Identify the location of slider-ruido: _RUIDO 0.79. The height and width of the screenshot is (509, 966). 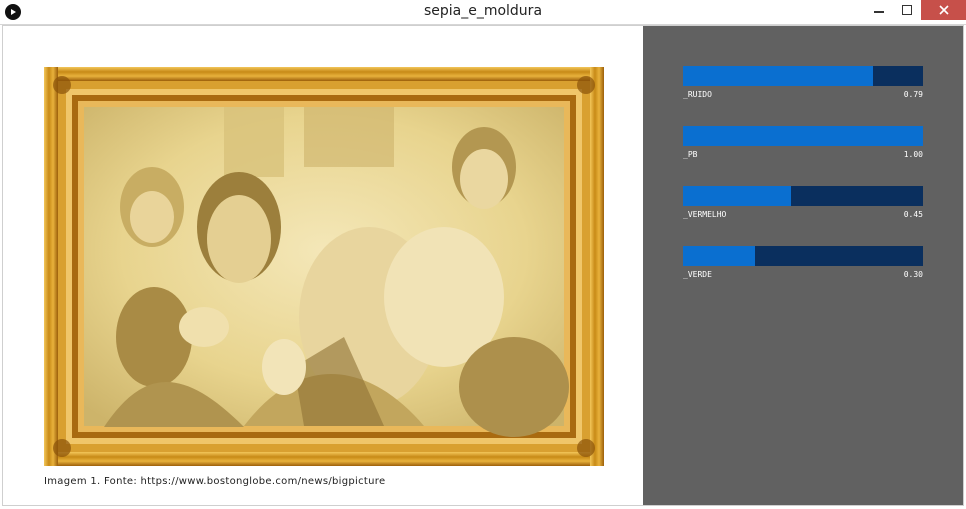
(803, 82).